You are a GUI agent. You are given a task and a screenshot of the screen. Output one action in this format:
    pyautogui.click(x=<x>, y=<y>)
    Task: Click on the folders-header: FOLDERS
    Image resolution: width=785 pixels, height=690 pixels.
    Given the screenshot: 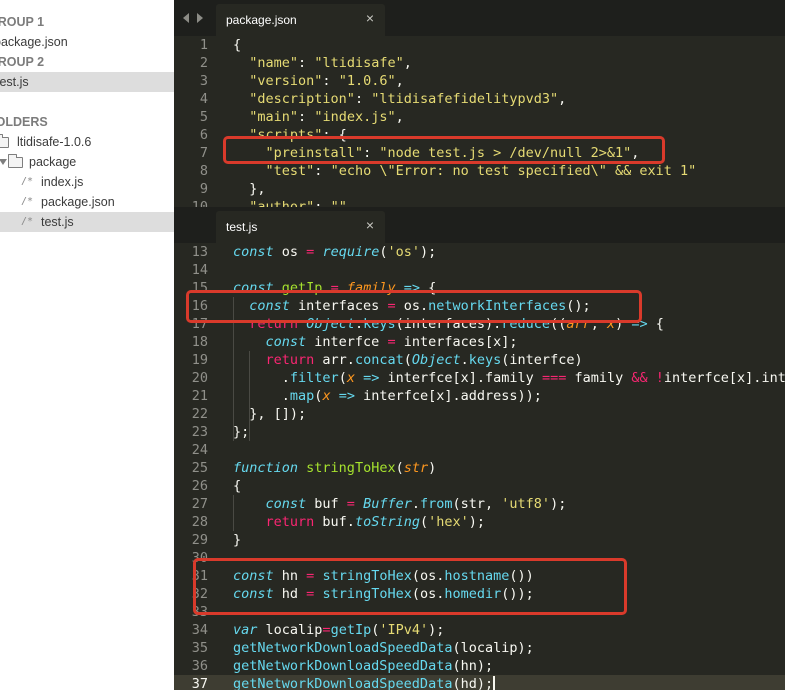 What is the action you would take?
    pyautogui.click(x=24, y=122)
    